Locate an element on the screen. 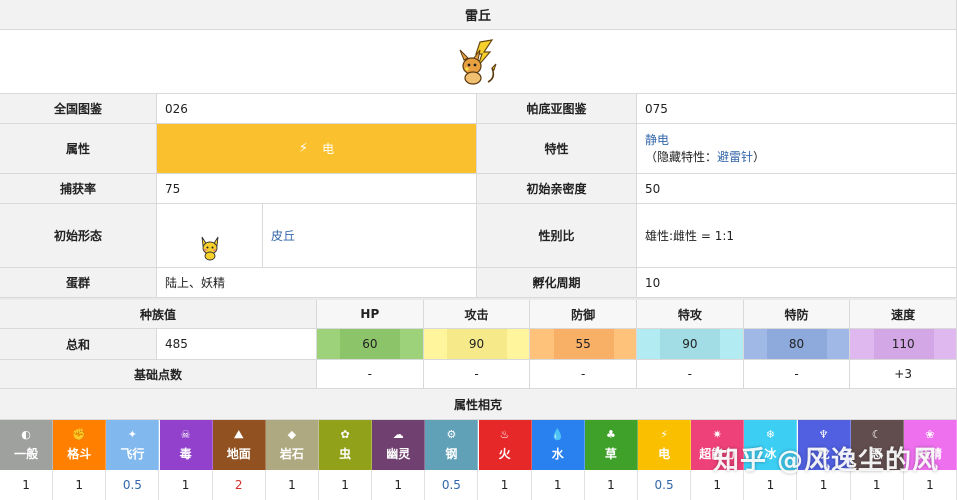 The width and height of the screenshot is (957, 500). stat-number: 55 is located at coordinates (583, 344).